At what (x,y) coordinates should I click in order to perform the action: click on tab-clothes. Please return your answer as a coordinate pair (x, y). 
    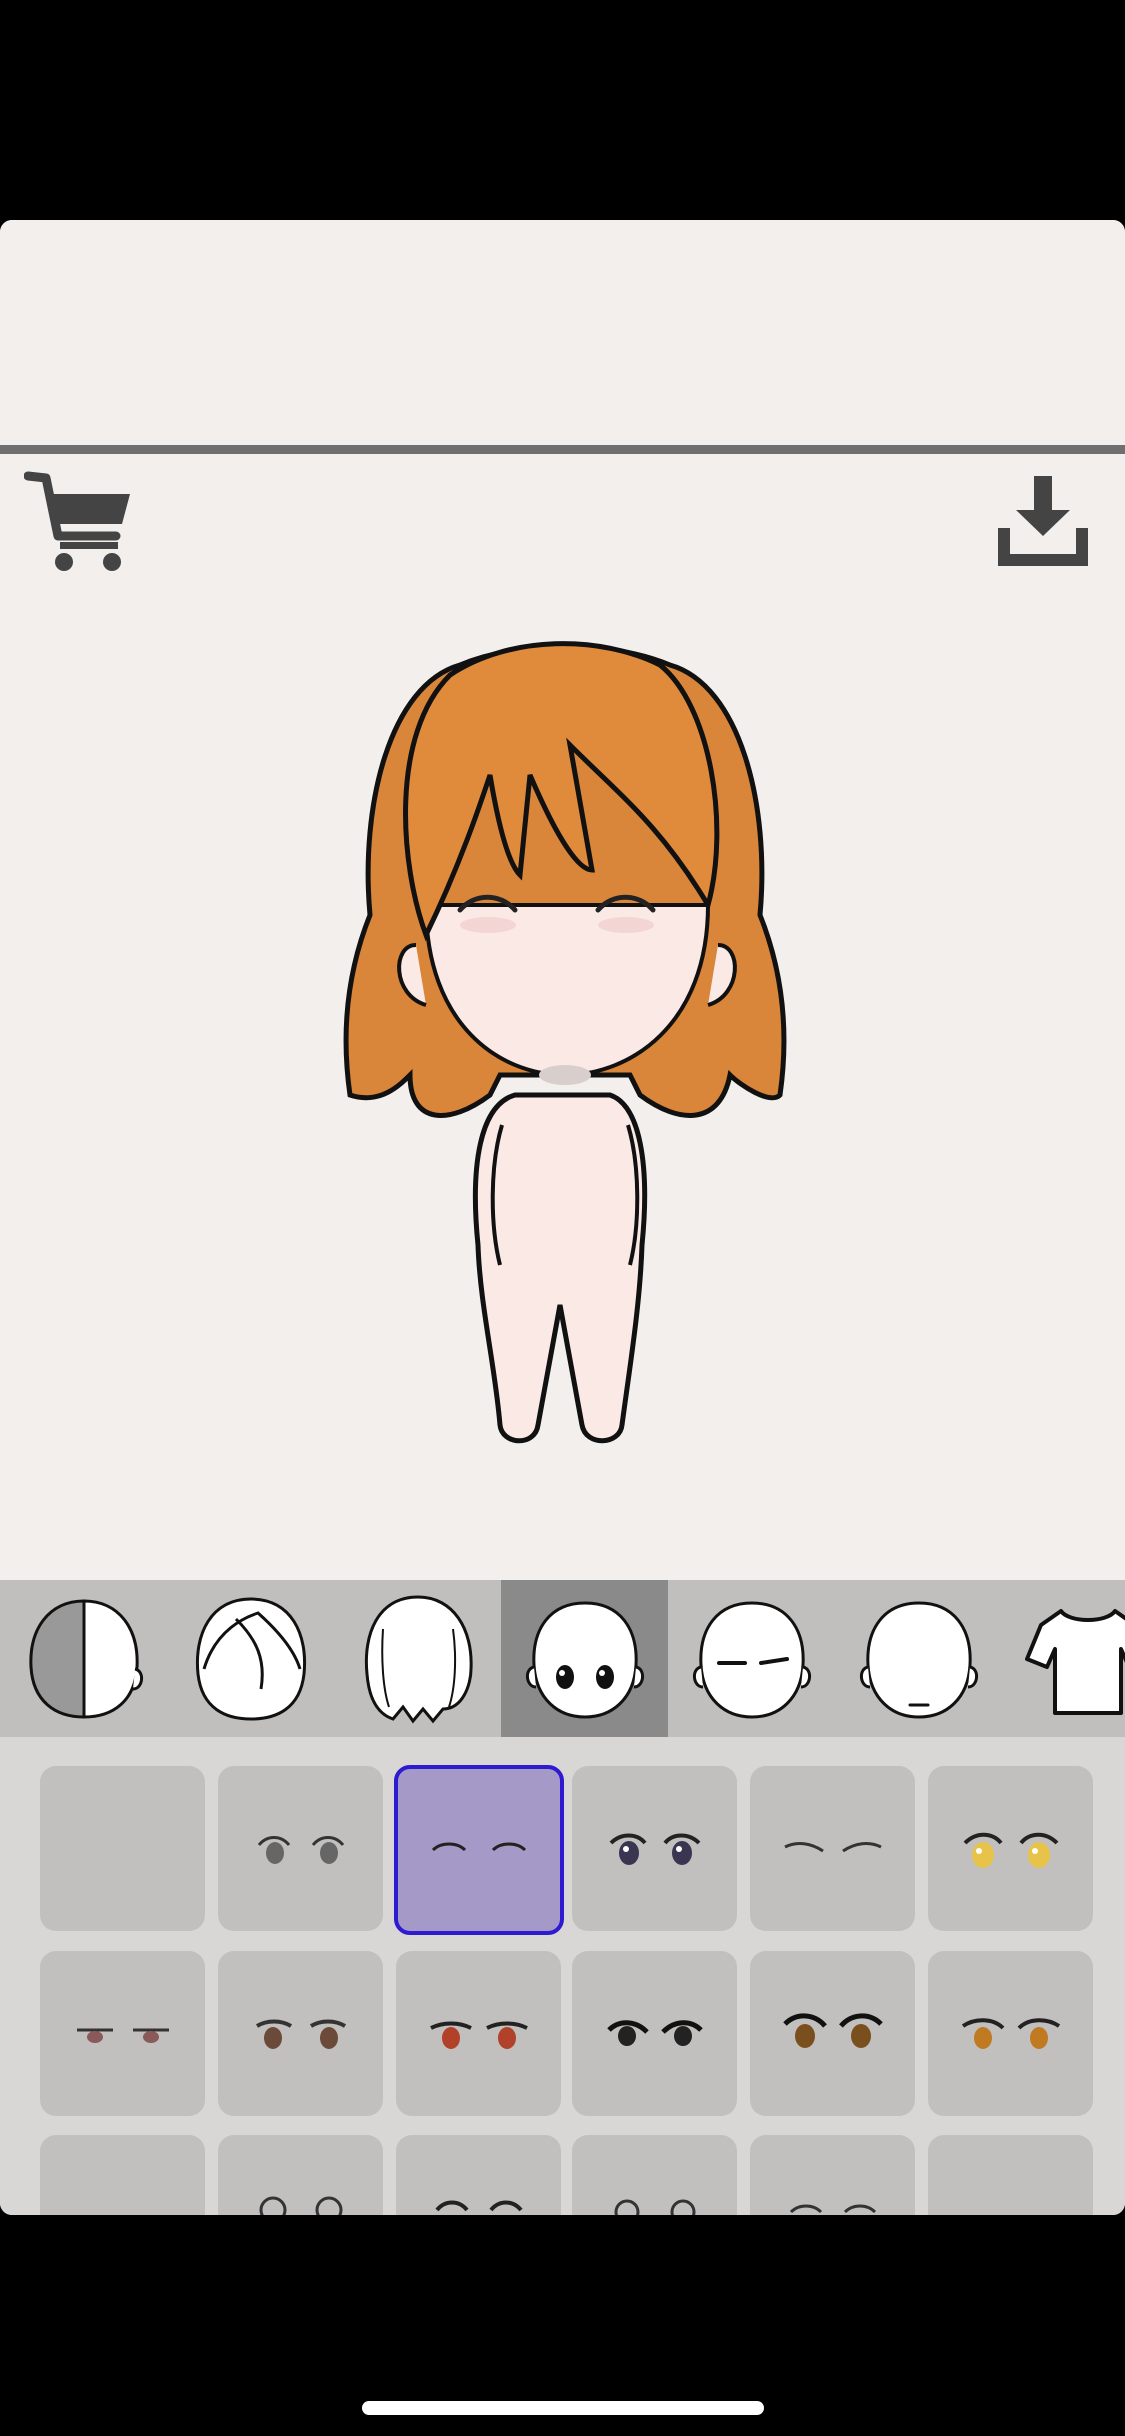
    Looking at the image, I should click on (1063, 1658).